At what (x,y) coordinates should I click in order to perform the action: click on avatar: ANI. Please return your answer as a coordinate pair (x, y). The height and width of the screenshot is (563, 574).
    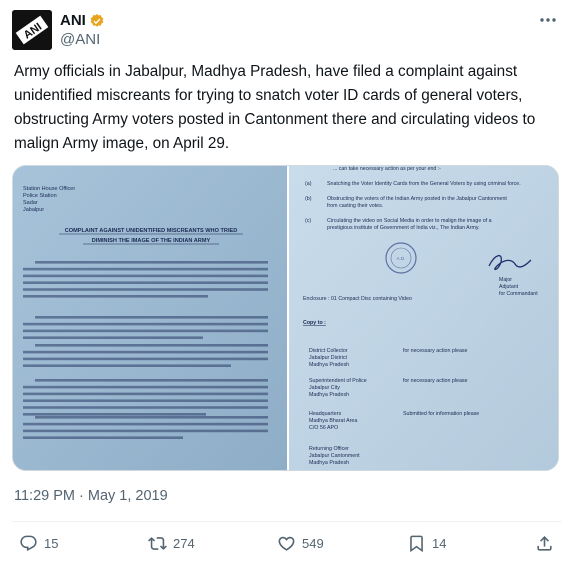
    Looking at the image, I should click on (32, 30).